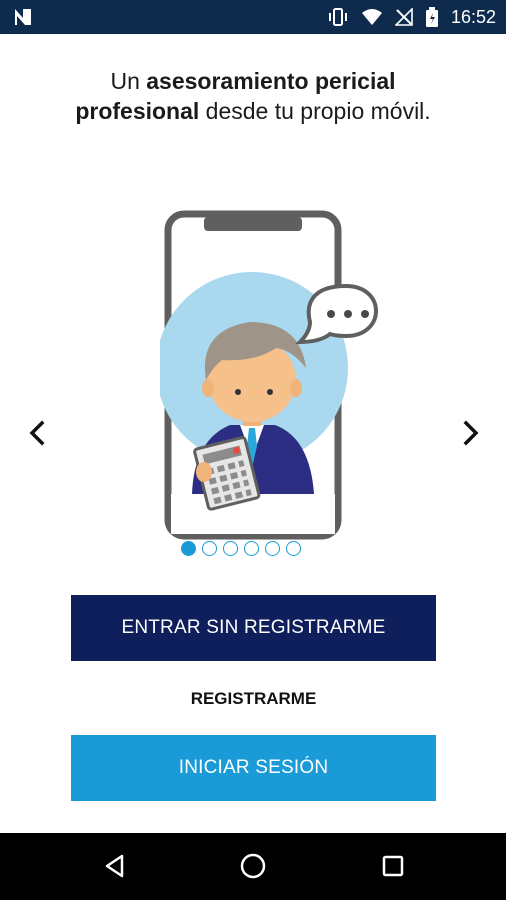 The width and height of the screenshot is (506, 900). I want to click on vibrate-icon, so click(337, 17).